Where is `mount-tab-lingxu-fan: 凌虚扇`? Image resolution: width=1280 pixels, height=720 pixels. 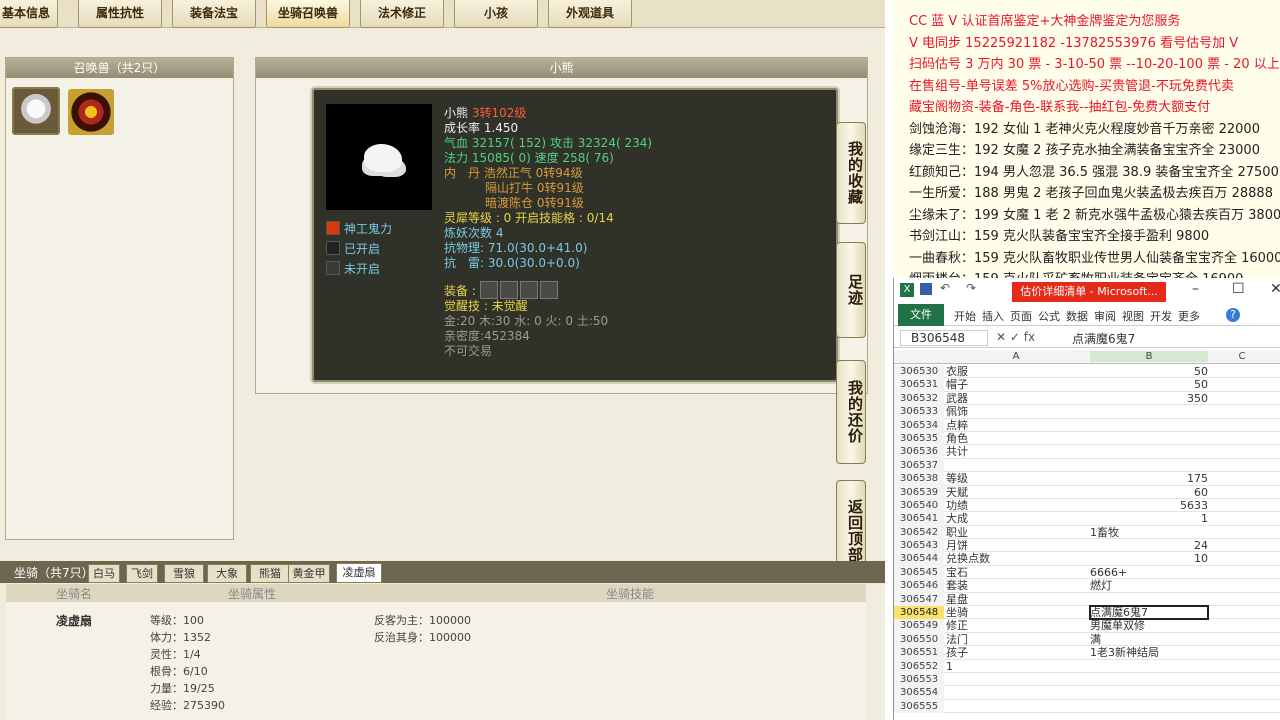
mount-tab-lingxu-fan: 凌虚扇 is located at coordinates (359, 573).